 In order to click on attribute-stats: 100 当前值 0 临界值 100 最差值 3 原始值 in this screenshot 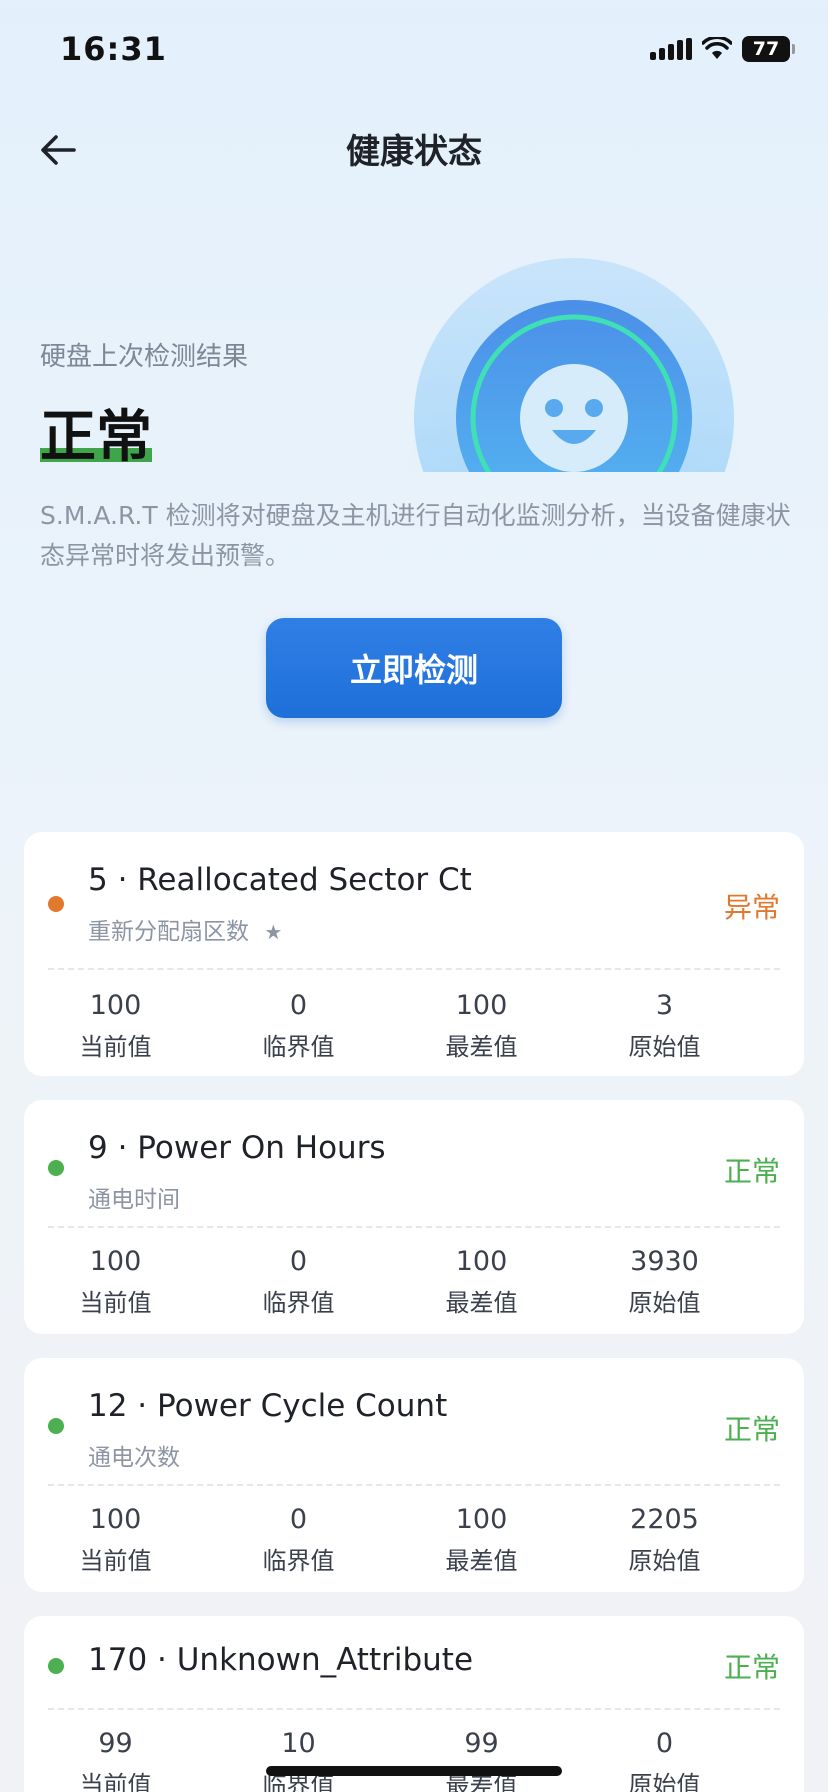, I will do `click(414, 1026)`.